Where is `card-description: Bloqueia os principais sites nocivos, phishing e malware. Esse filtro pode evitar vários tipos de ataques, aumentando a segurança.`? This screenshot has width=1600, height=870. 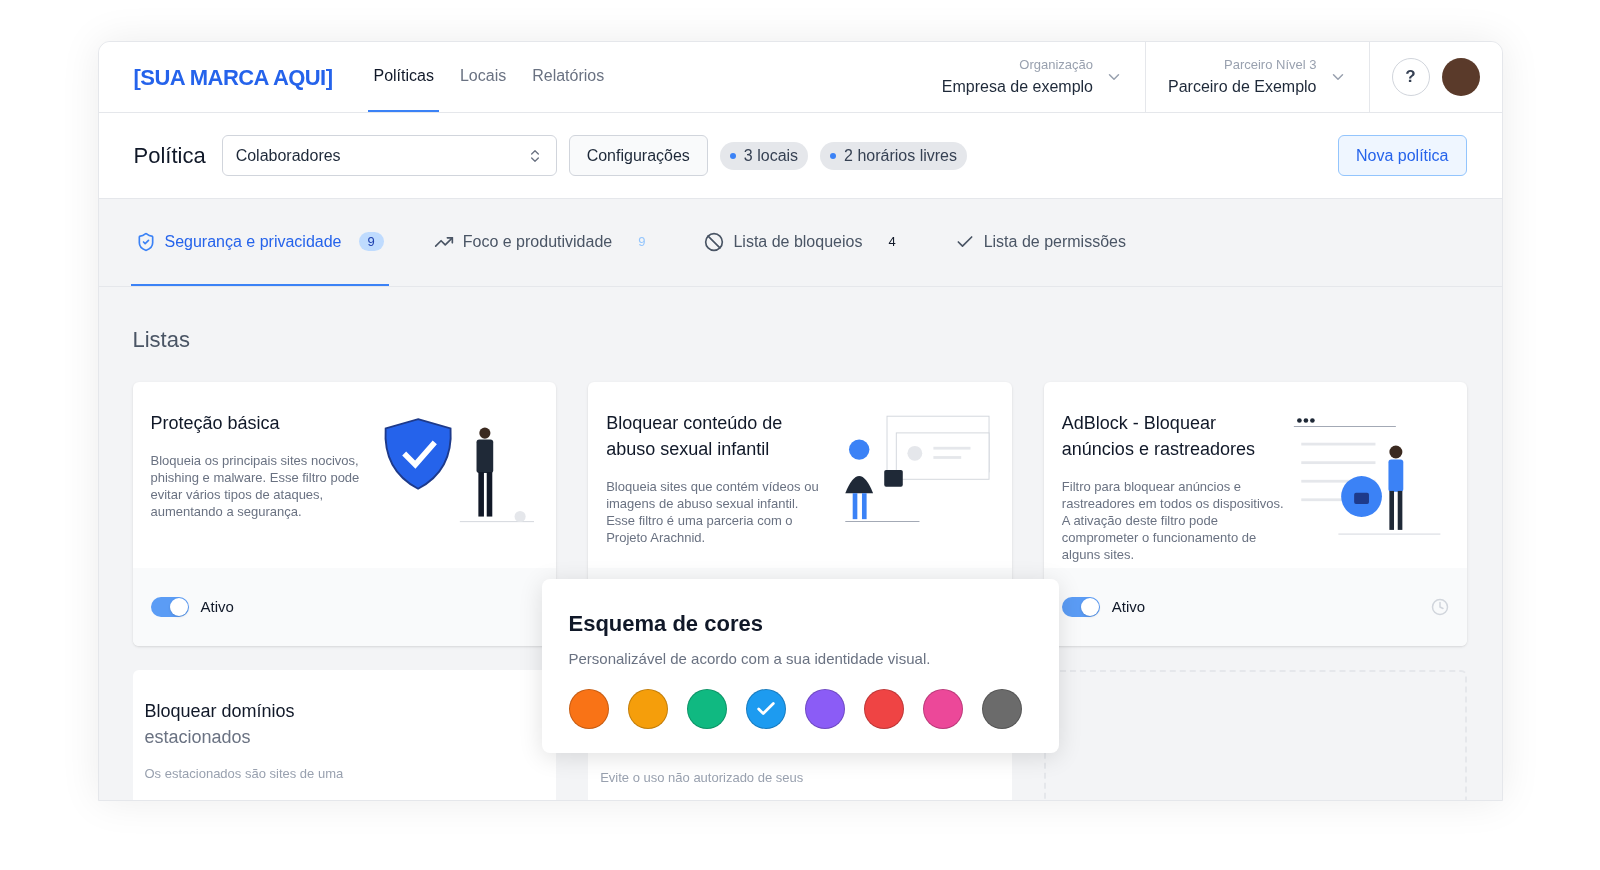 card-description: Bloqueia os principais sites nocivos, phishing e malware. Esse filtro pode evitar vários tipos de ataques, aumentando a segurança. is located at coordinates (255, 486).